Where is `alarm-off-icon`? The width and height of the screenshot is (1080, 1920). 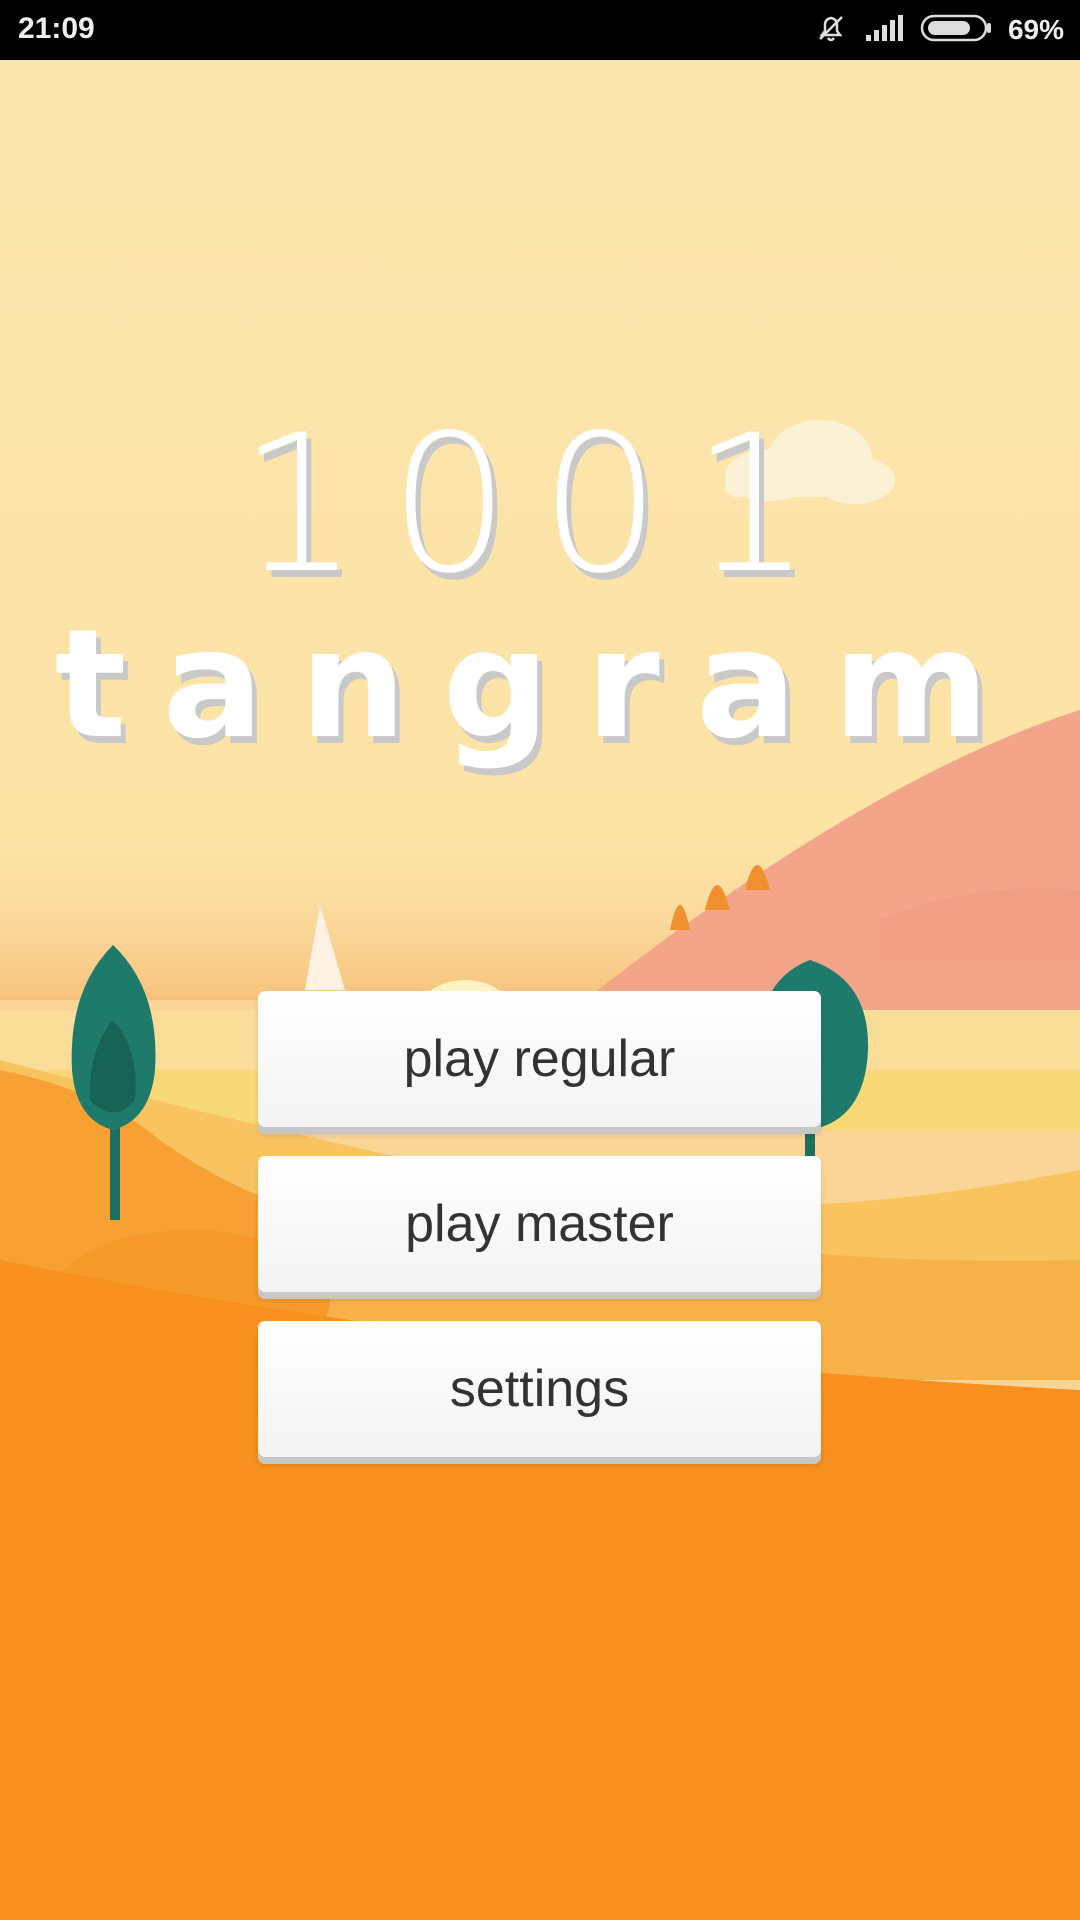
alarm-off-icon is located at coordinates (831, 30).